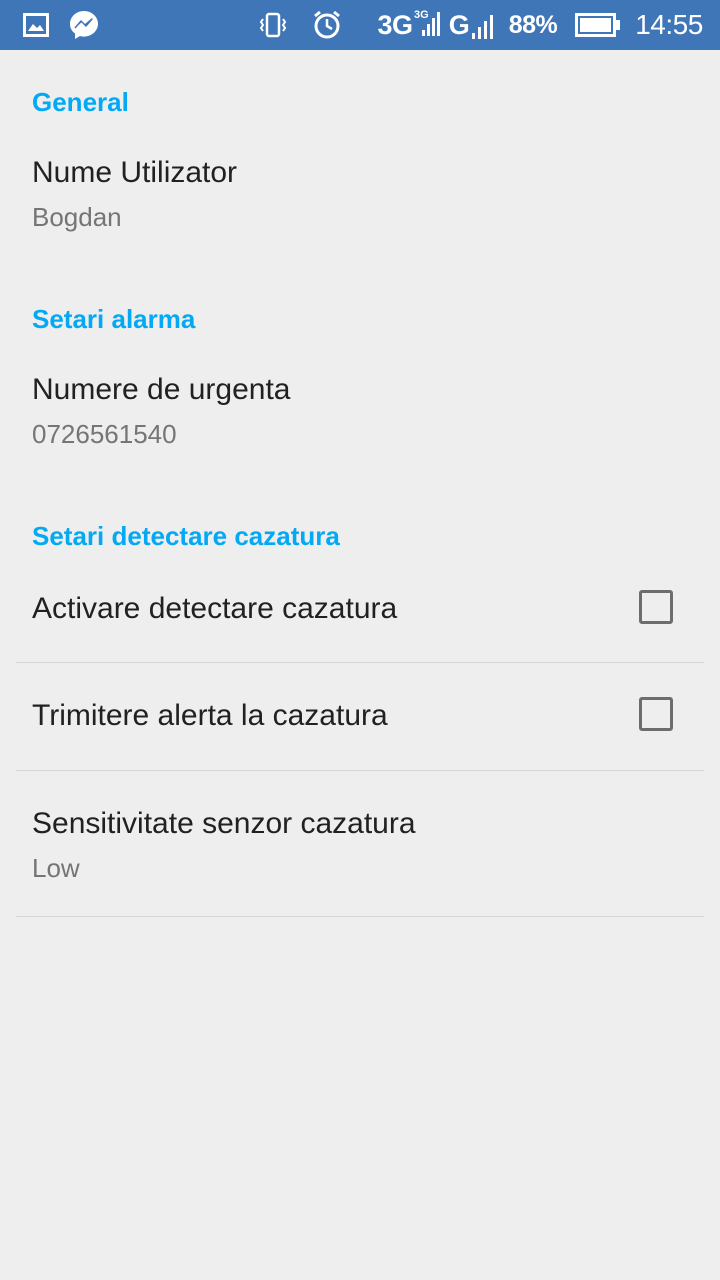 Image resolution: width=720 pixels, height=1280 pixels. I want to click on activate-fall-detection-checkbox, so click(656, 607).